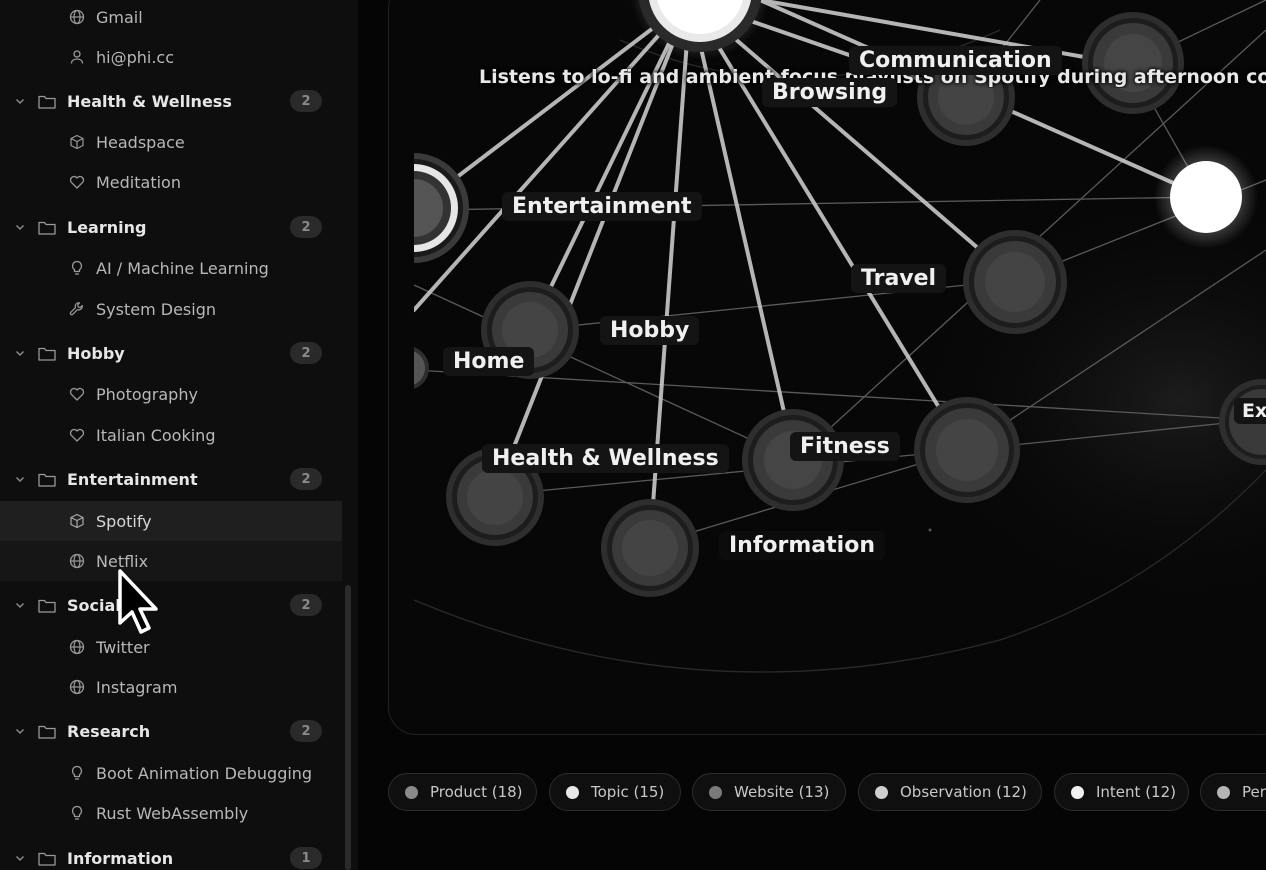 The height and width of the screenshot is (870, 1266). What do you see at coordinates (171, 18) in the screenshot?
I see `sidebar-item-gmail: Gmail` at bounding box center [171, 18].